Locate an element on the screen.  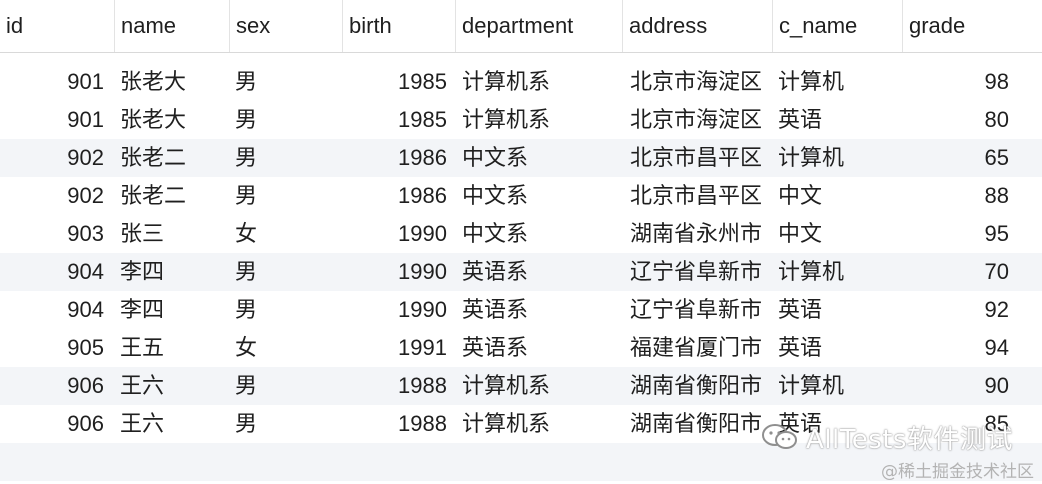
column-header-department: department is located at coordinates (539, 26).